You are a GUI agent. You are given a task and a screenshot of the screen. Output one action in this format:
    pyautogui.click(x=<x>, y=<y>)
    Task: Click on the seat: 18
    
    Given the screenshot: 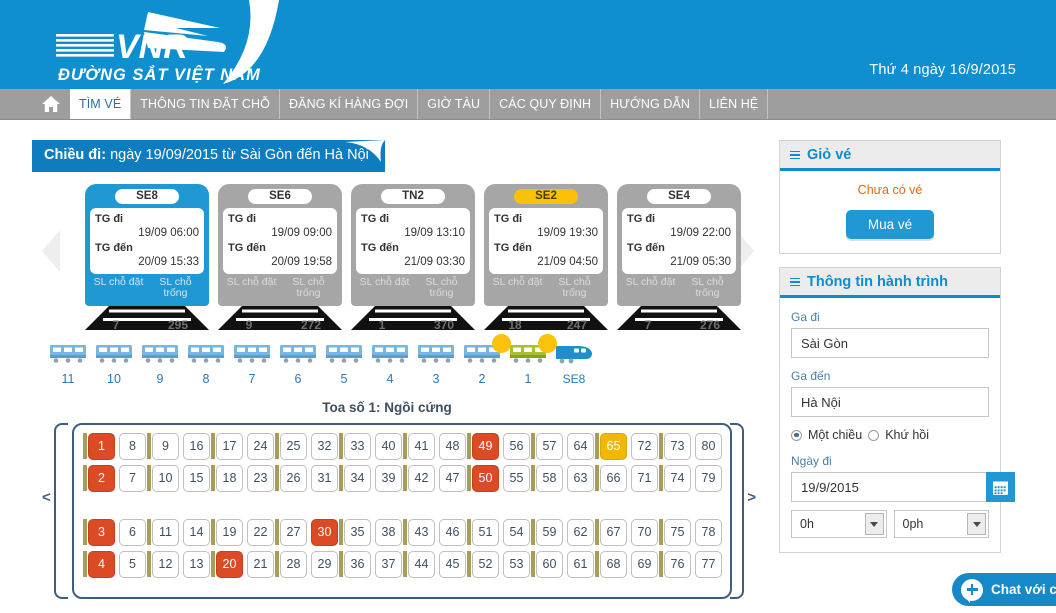 What is the action you would take?
    pyautogui.click(x=229, y=478)
    